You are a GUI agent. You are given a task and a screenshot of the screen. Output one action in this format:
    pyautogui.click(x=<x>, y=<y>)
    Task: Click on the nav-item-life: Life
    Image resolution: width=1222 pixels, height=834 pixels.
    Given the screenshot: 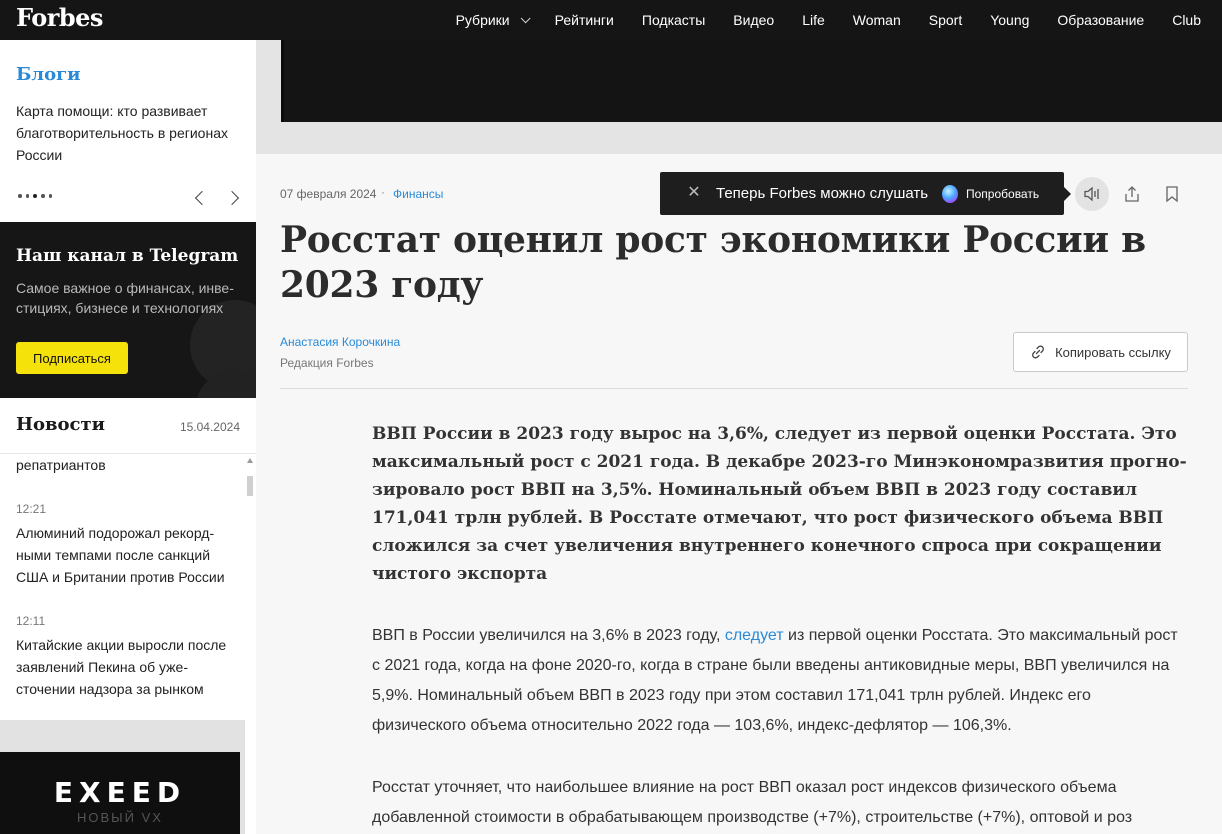 What is the action you would take?
    pyautogui.click(x=813, y=20)
    